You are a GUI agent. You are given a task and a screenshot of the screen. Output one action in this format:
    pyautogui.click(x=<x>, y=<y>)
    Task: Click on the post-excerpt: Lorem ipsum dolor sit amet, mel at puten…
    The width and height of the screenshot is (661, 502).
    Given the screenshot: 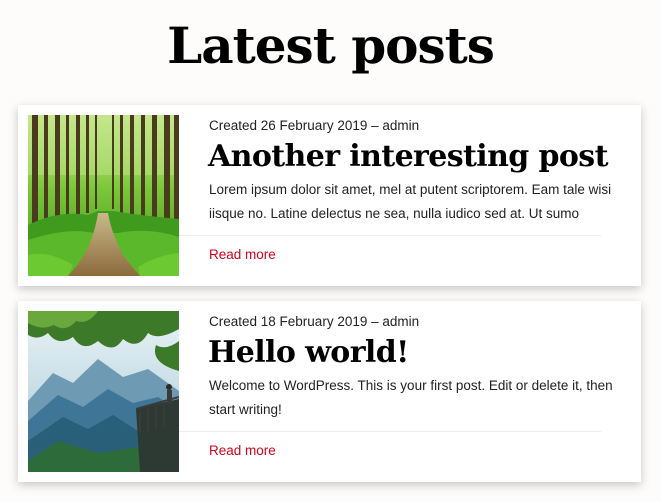 What is the action you would take?
    pyautogui.click(x=410, y=201)
    